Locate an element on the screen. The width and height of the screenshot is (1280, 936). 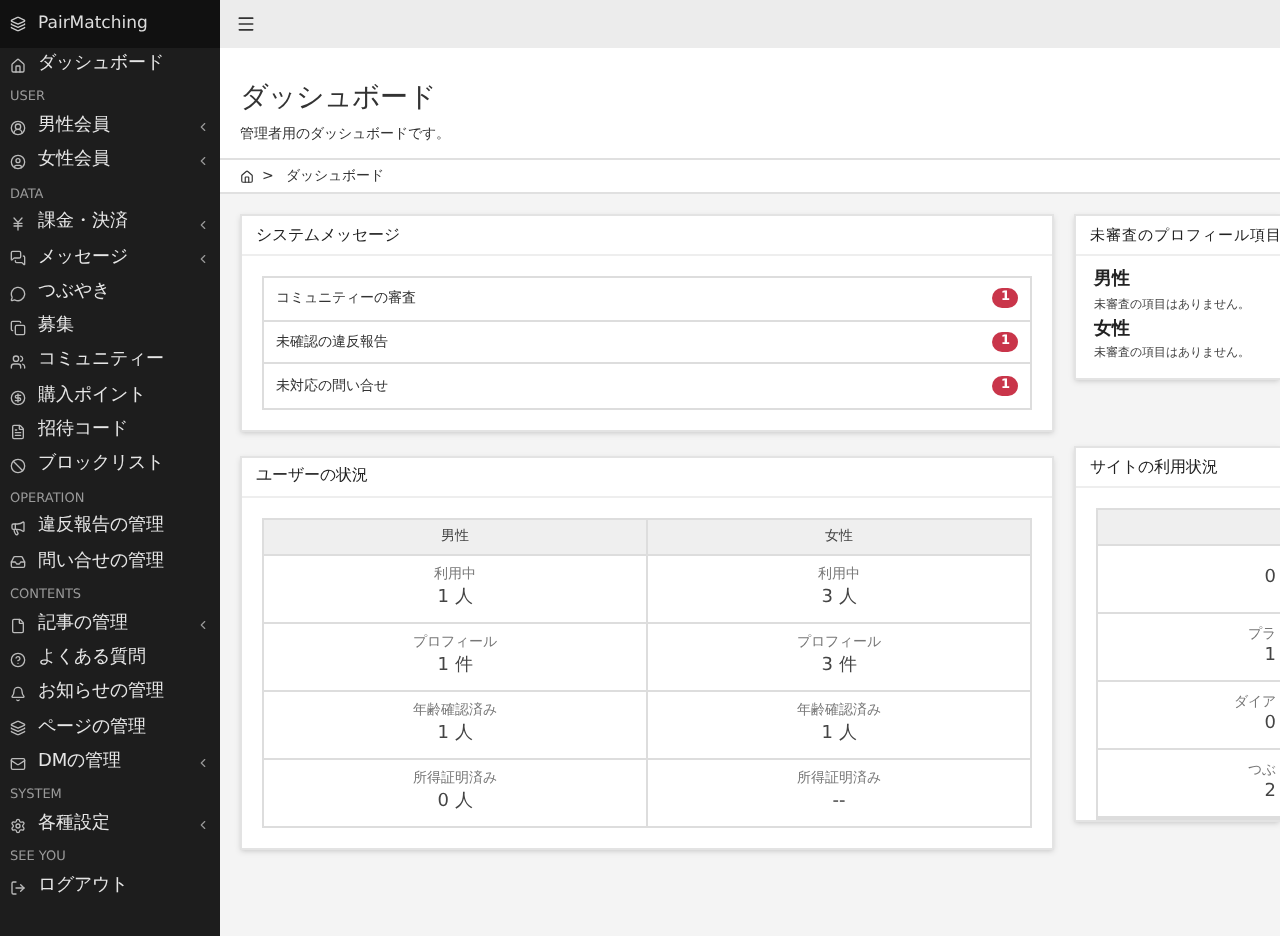
group-heading: 女性 is located at coordinates (1112, 330).